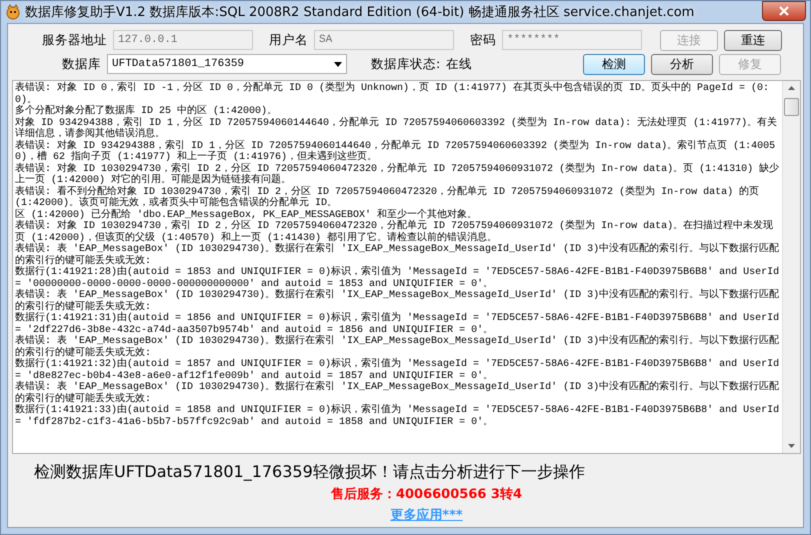  I want to click on close-button, so click(784, 11).